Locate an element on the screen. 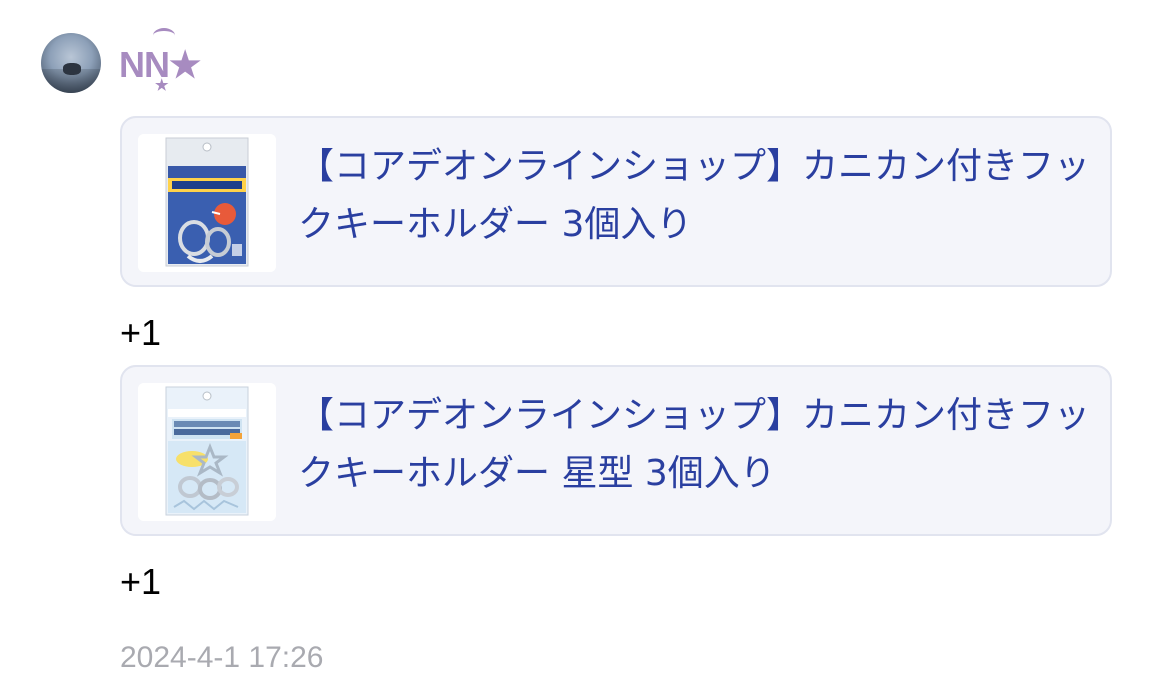 The image size is (1169, 699). keyholder-package-icon is located at coordinates (207, 203).